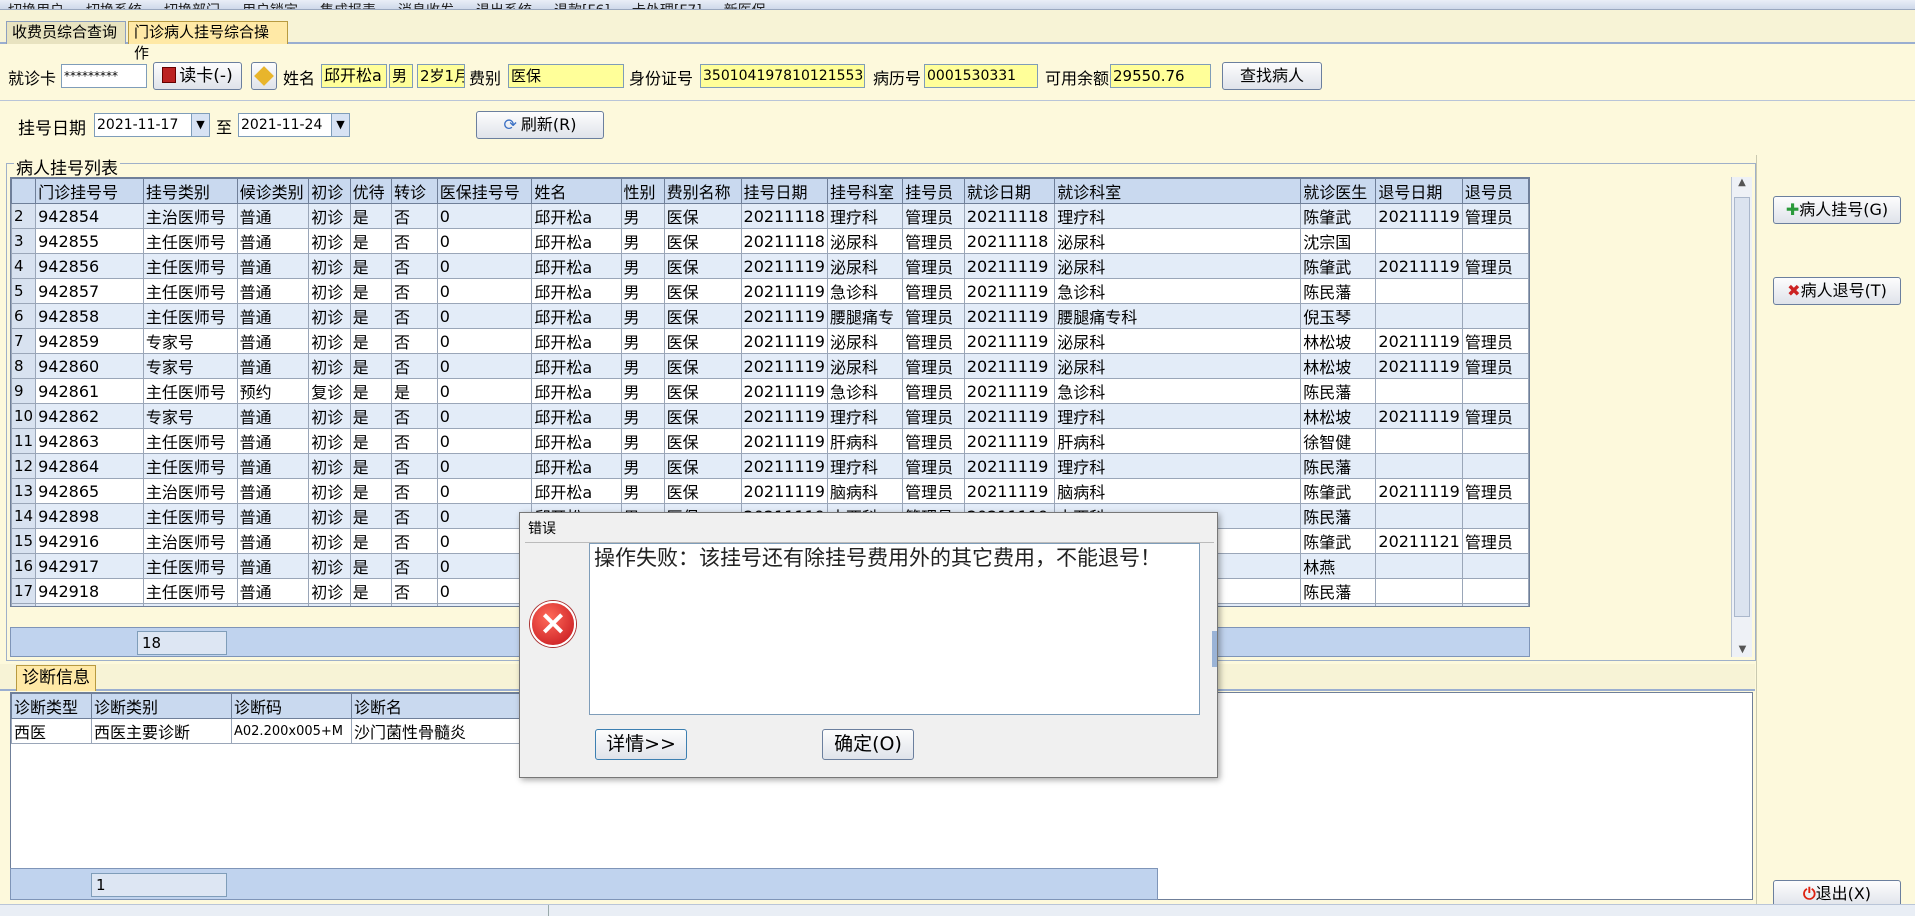 The image size is (1915, 916). Describe the element at coordinates (401, 76) in the screenshot. I see `sex-field: 男` at that location.